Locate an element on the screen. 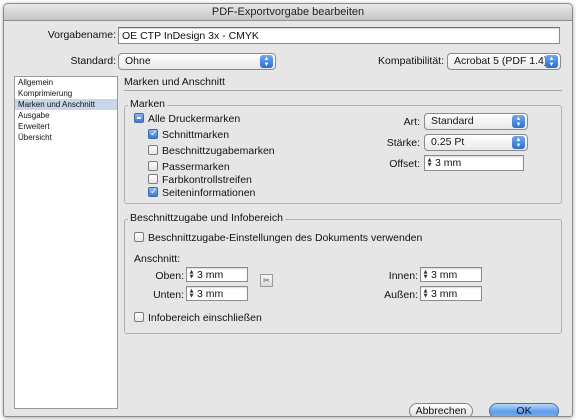 The width and height of the screenshot is (576, 420). color-bars-checkbox: Farbkontrollstreifen is located at coordinates (200, 180).